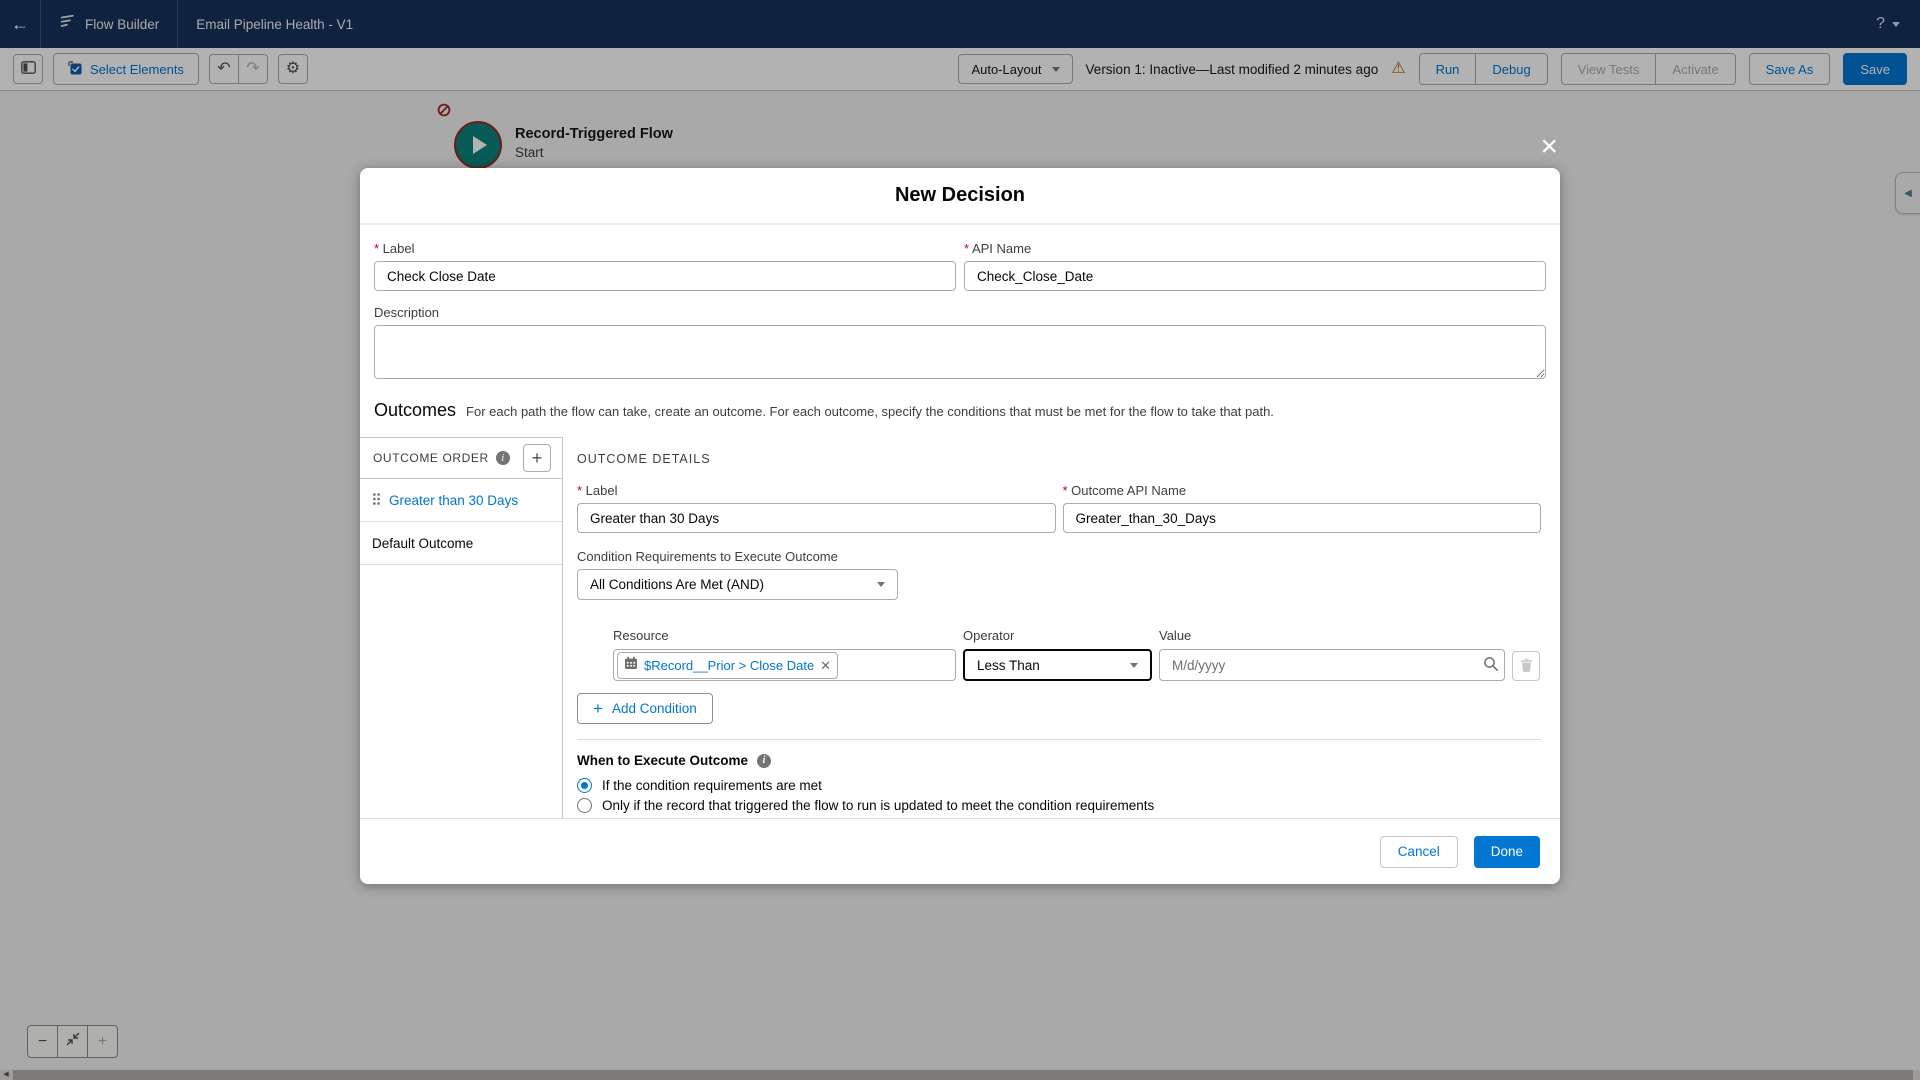 The image size is (1920, 1080). I want to click on add-condition-label: Add Condition, so click(654, 708).